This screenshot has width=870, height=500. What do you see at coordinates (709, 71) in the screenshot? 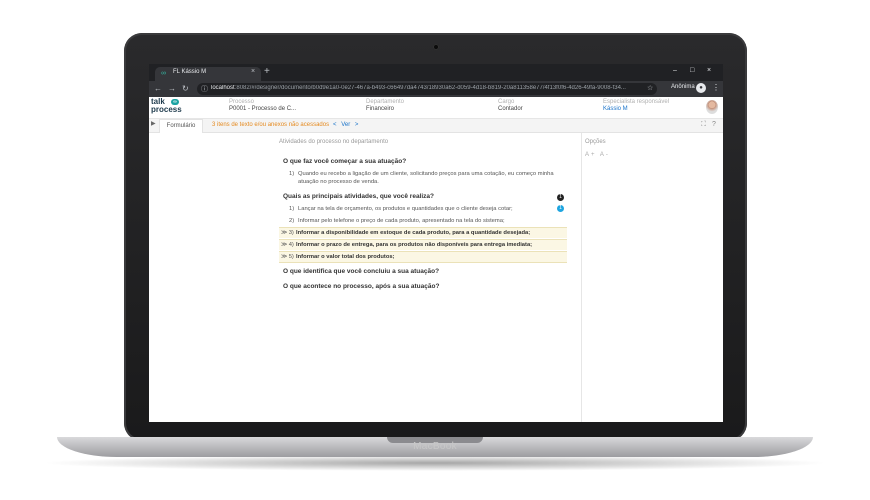
I see `close-window-button: ×` at bounding box center [709, 71].